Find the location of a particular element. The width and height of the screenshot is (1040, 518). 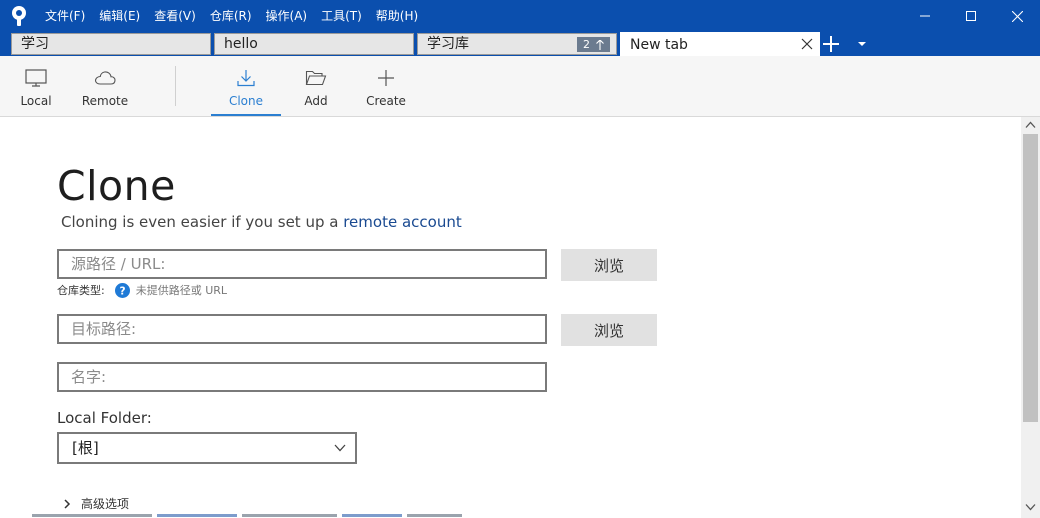

close-icon is located at coordinates (1017, 16).